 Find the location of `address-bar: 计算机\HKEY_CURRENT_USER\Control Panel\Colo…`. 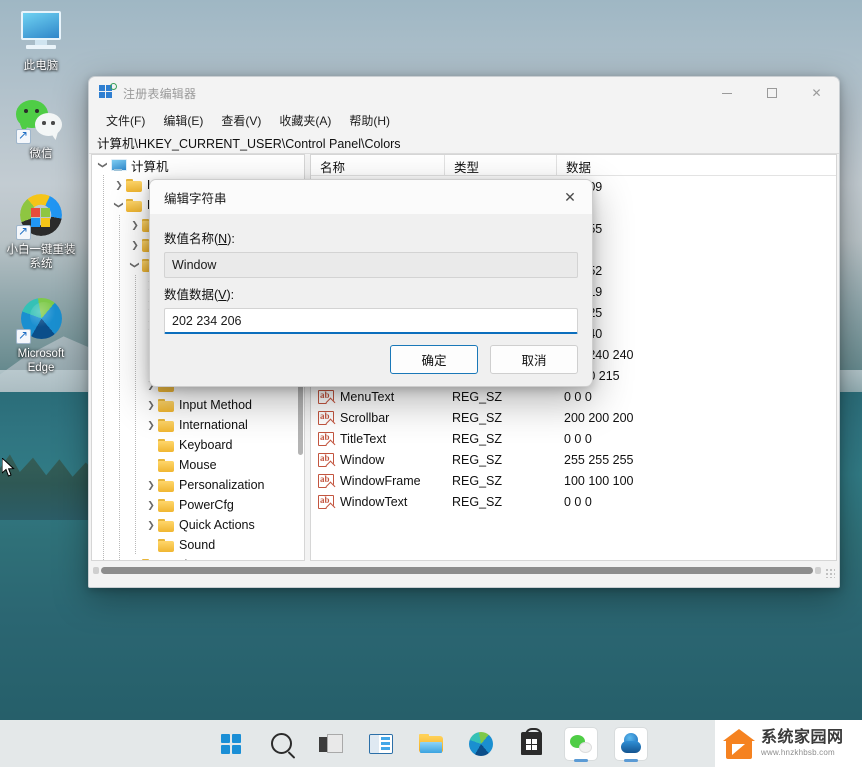

address-bar: 计算机\HKEY_CURRENT_USER\Control Panel\Colo… is located at coordinates (464, 143).